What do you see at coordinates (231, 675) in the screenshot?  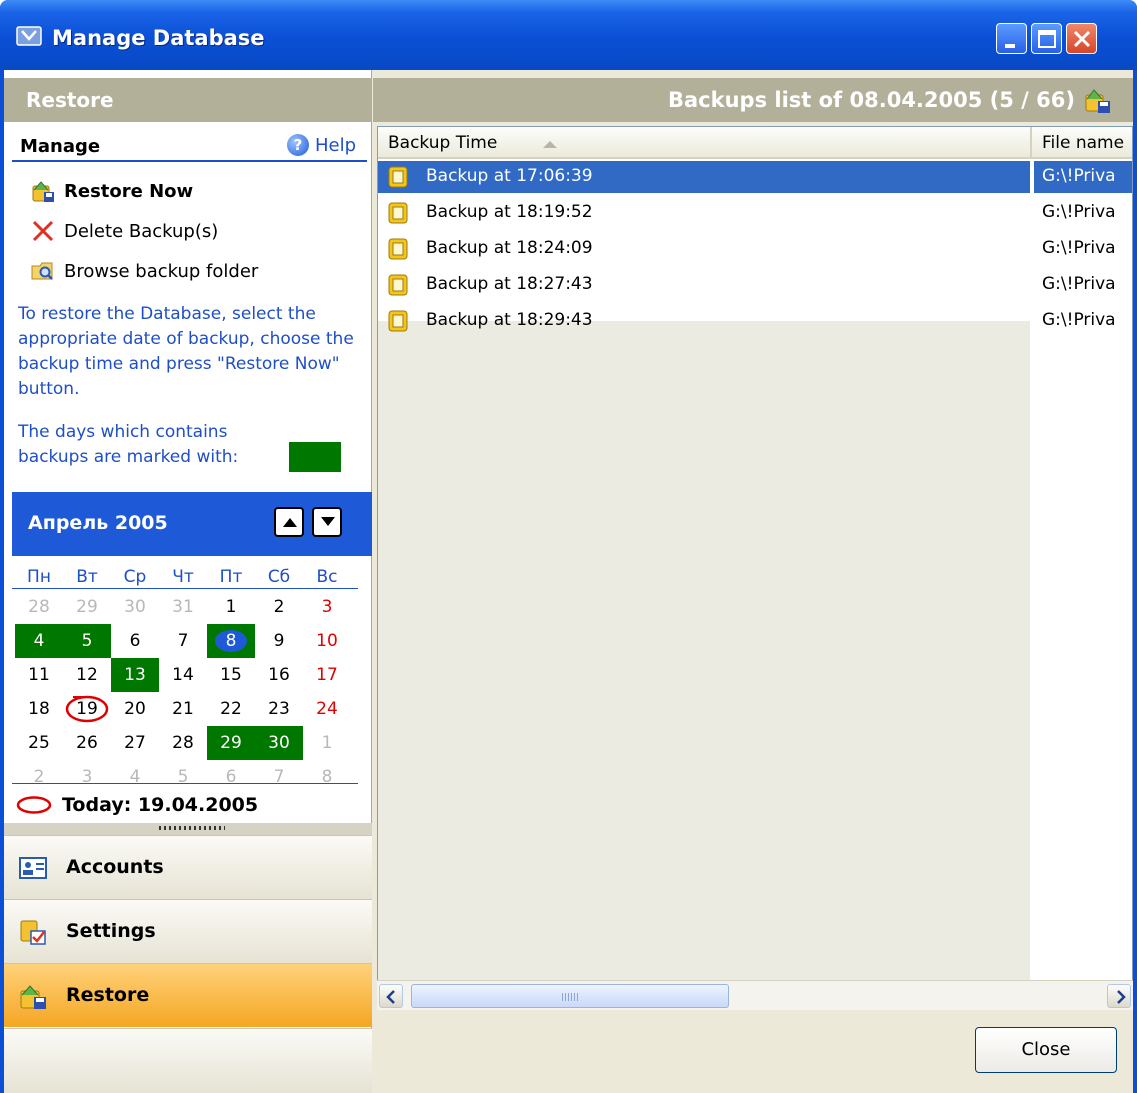 I see `calendar-day: 15` at bounding box center [231, 675].